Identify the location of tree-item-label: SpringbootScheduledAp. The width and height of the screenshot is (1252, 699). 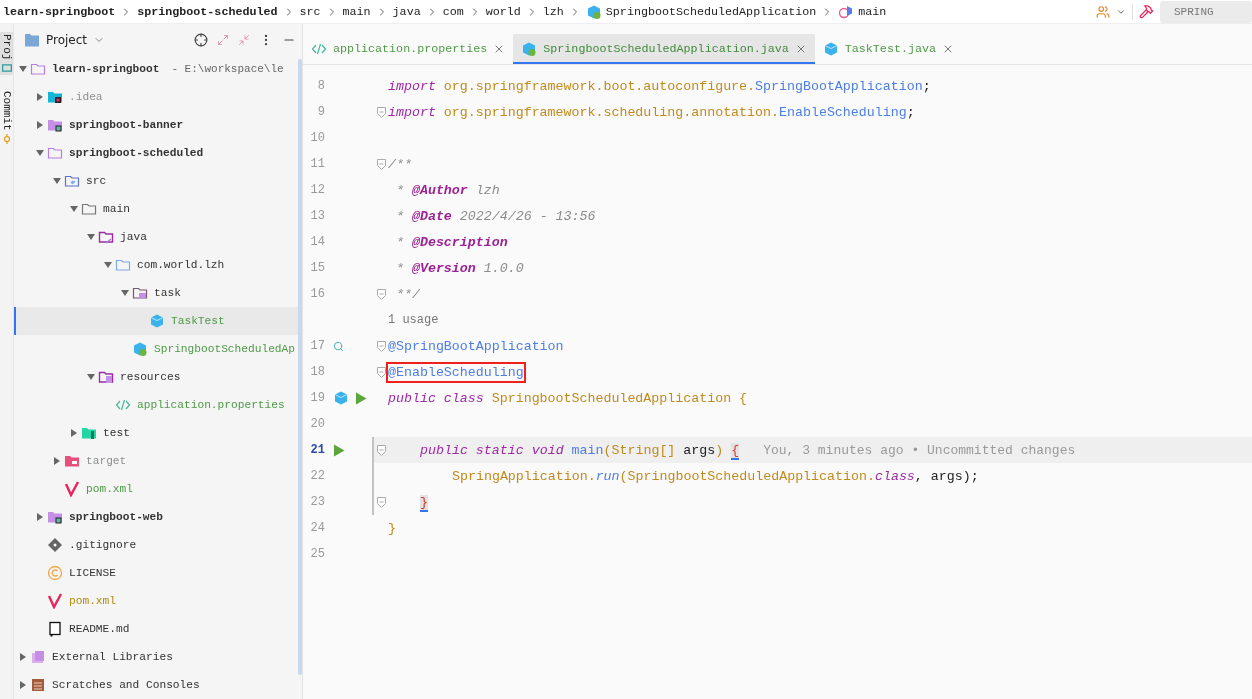
(224, 349).